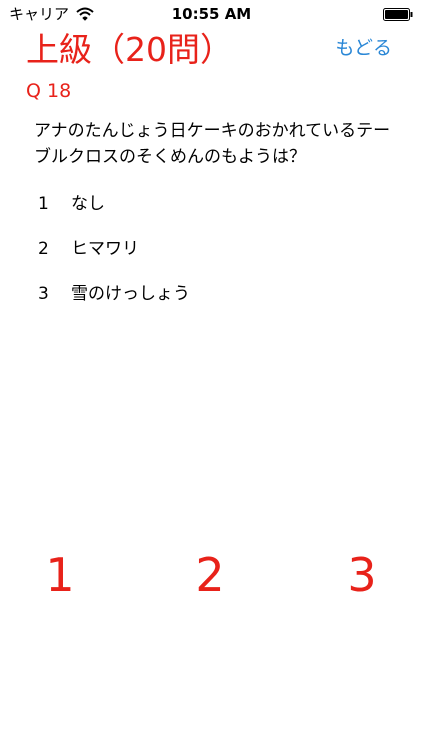 The image size is (423, 750). I want to click on answer-button-1: 1, so click(60, 575).